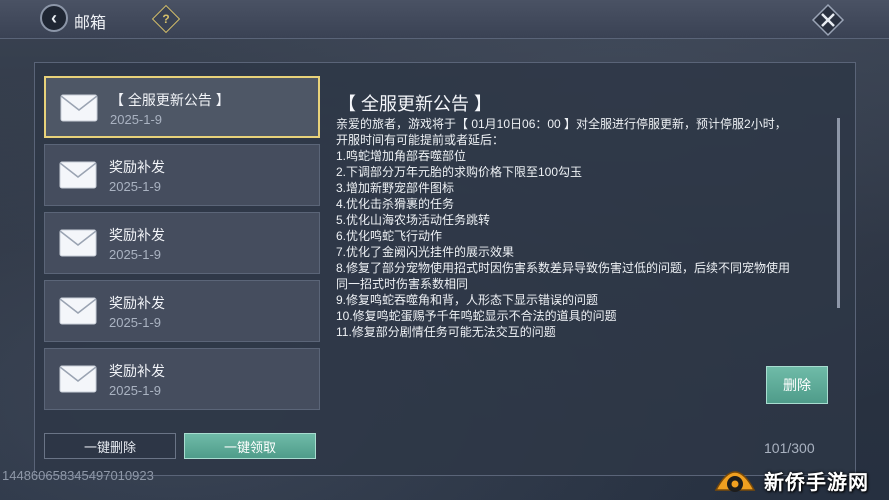 The image size is (889, 500). What do you see at coordinates (467, 300) in the screenshot?
I see `content-line: 9.修复鸣蛇吞噬角和背，人形态下显示错误的问题` at bounding box center [467, 300].